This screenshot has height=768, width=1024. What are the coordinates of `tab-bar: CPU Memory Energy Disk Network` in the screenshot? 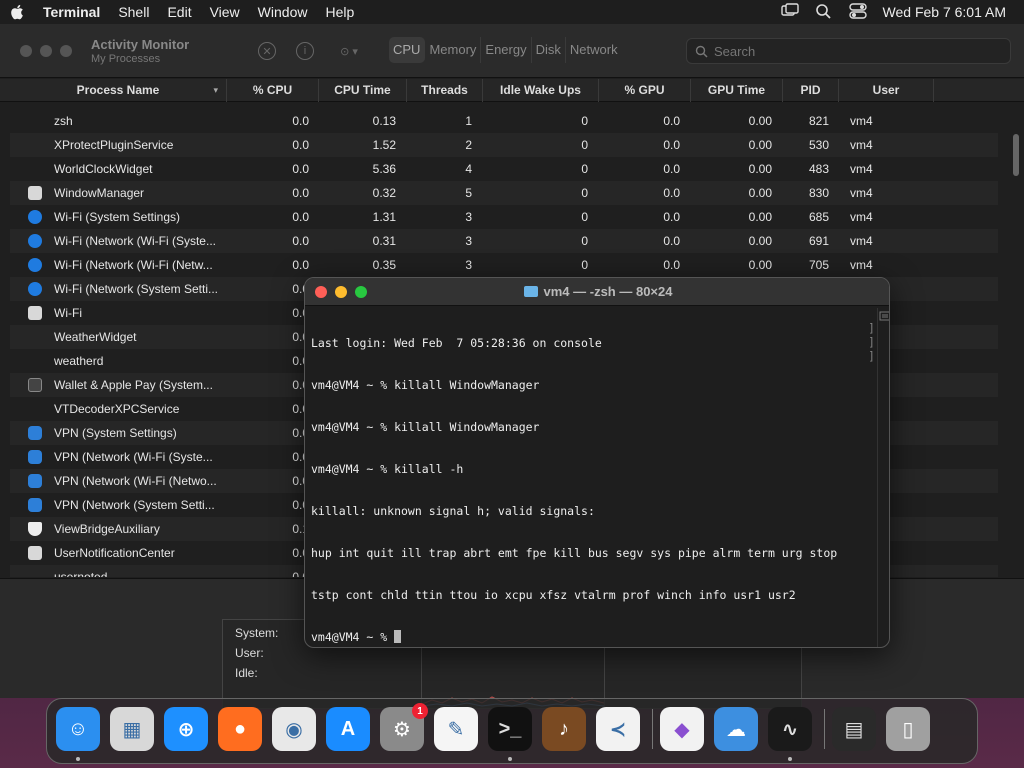 It's located at (505, 50).